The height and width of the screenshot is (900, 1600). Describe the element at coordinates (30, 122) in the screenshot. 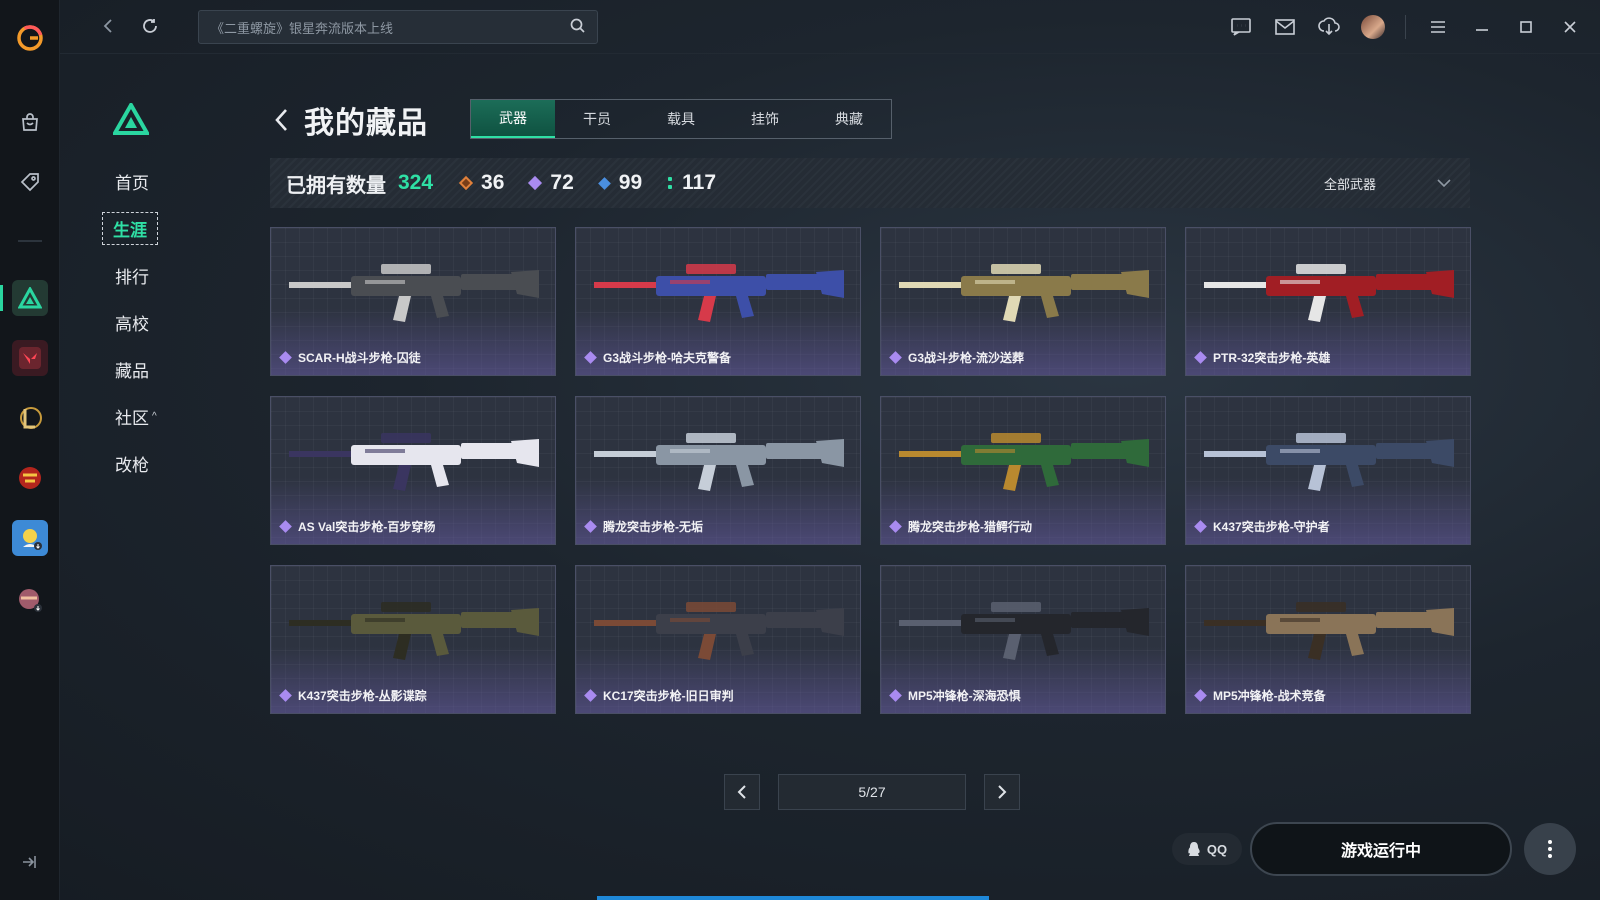

I see `shop-bag-icon` at that location.